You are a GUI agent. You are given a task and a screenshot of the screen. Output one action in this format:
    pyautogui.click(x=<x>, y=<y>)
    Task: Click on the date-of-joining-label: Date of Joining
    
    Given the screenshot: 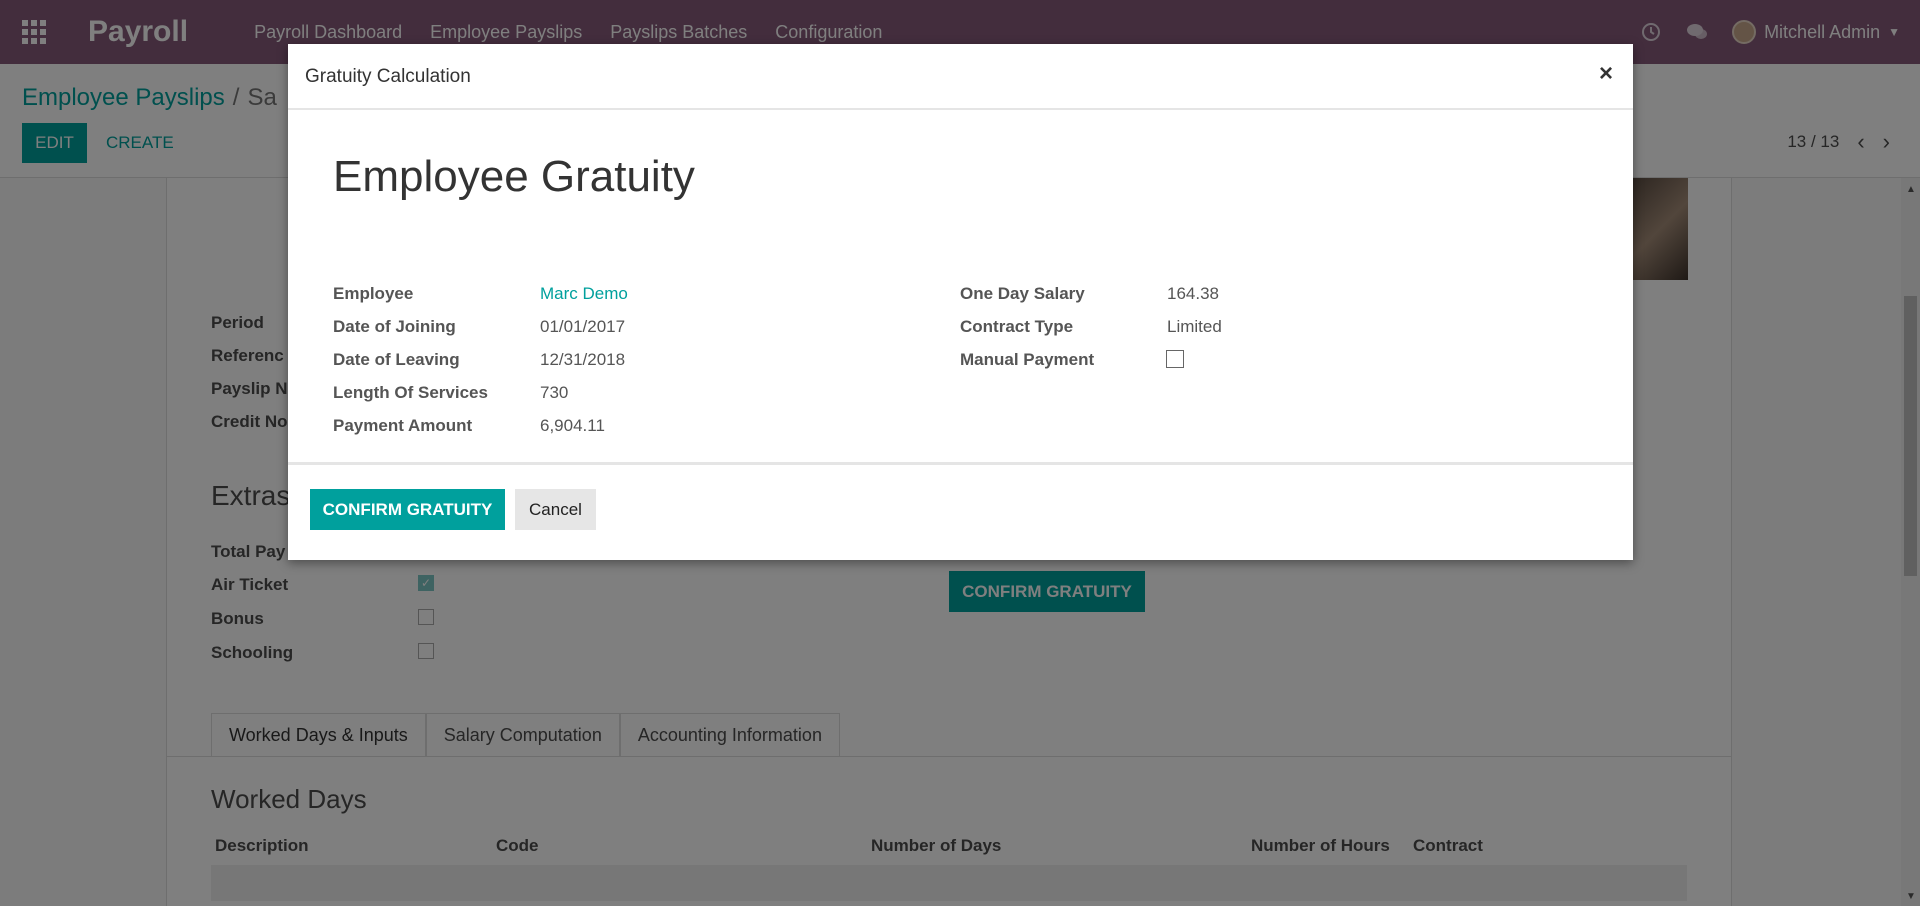 What is the action you would take?
    pyautogui.click(x=394, y=326)
    